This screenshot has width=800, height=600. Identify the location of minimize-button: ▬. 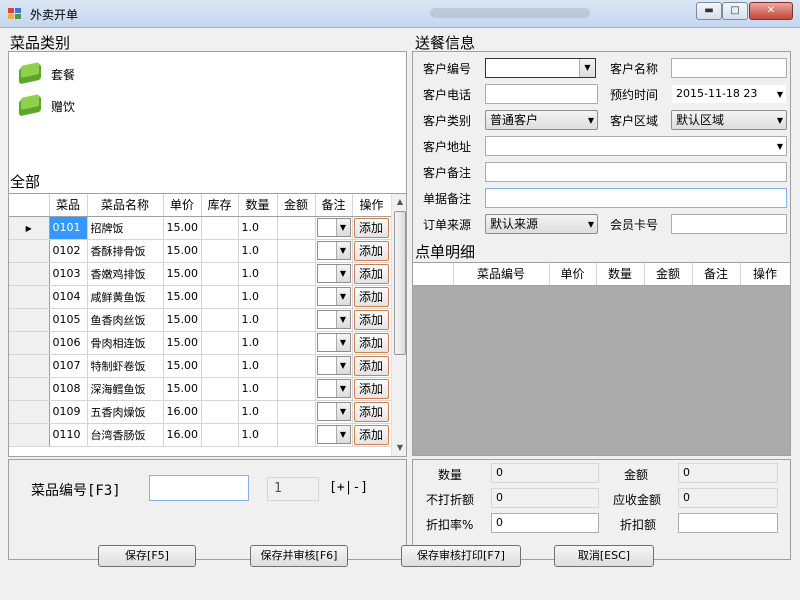
(709, 11).